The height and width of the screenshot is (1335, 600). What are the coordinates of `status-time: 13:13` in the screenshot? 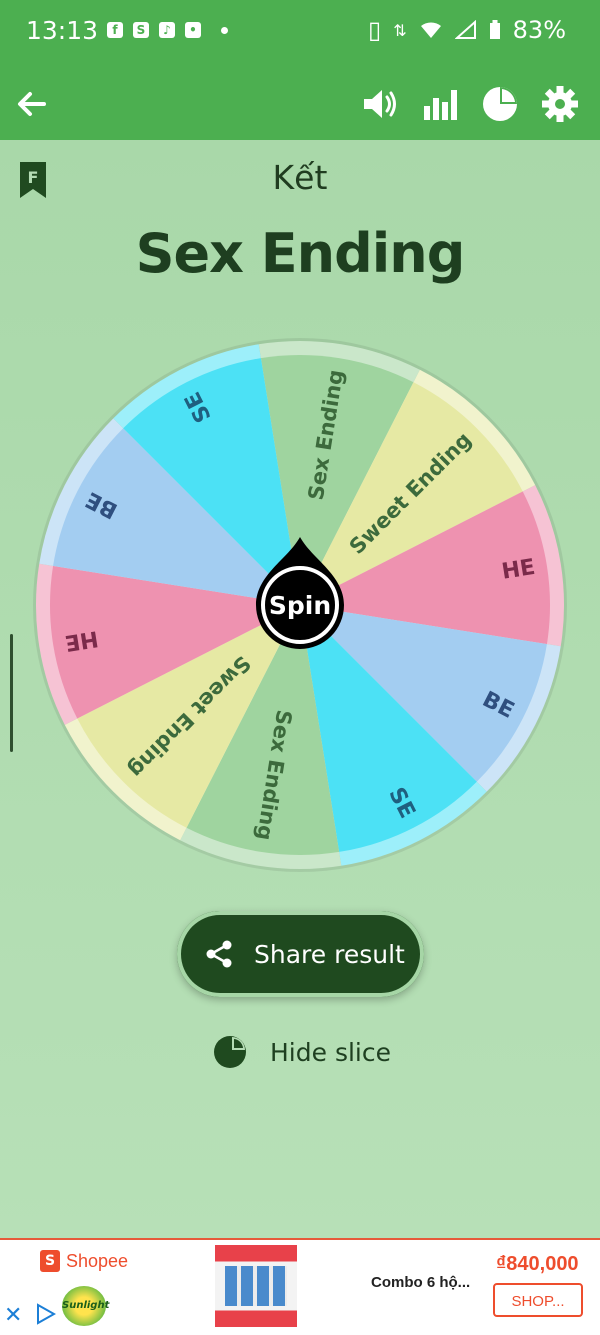 It's located at (62, 30).